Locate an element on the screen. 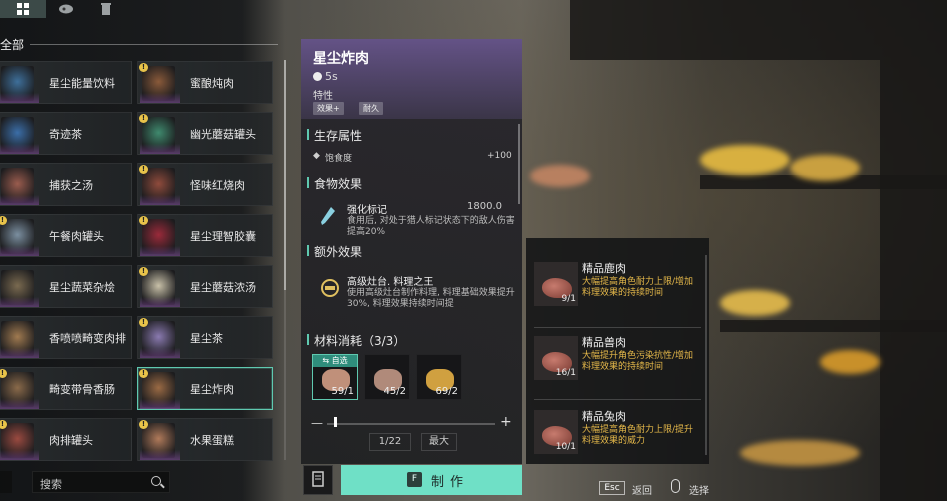 The height and width of the screenshot is (501, 947). meat-icon is located at coordinates (66, 9).